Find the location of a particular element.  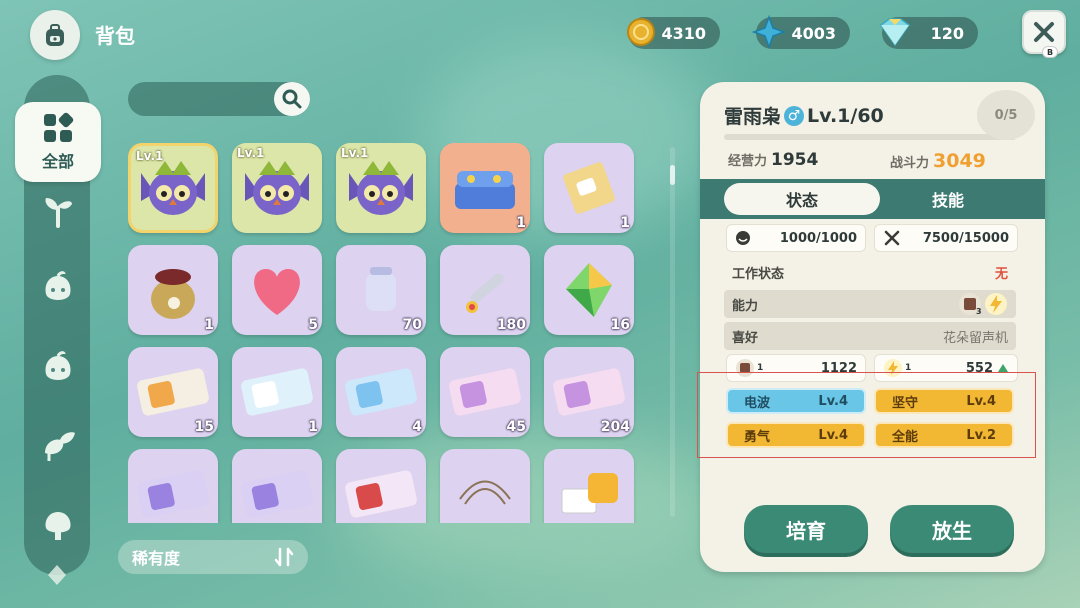

currency-crystal: 120 is located at coordinates (928, 33).